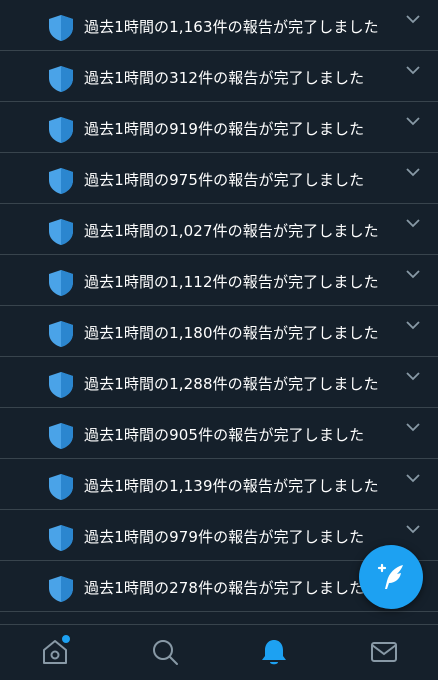  I want to click on notification-text: 過去1時間の1,288件の報告が完了しました, so click(231, 384).